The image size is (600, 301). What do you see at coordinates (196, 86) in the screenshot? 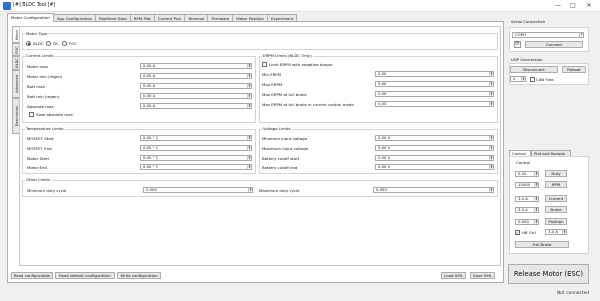
I see `batt-max-input: 0.00 A ▲ ▼` at bounding box center [196, 86].